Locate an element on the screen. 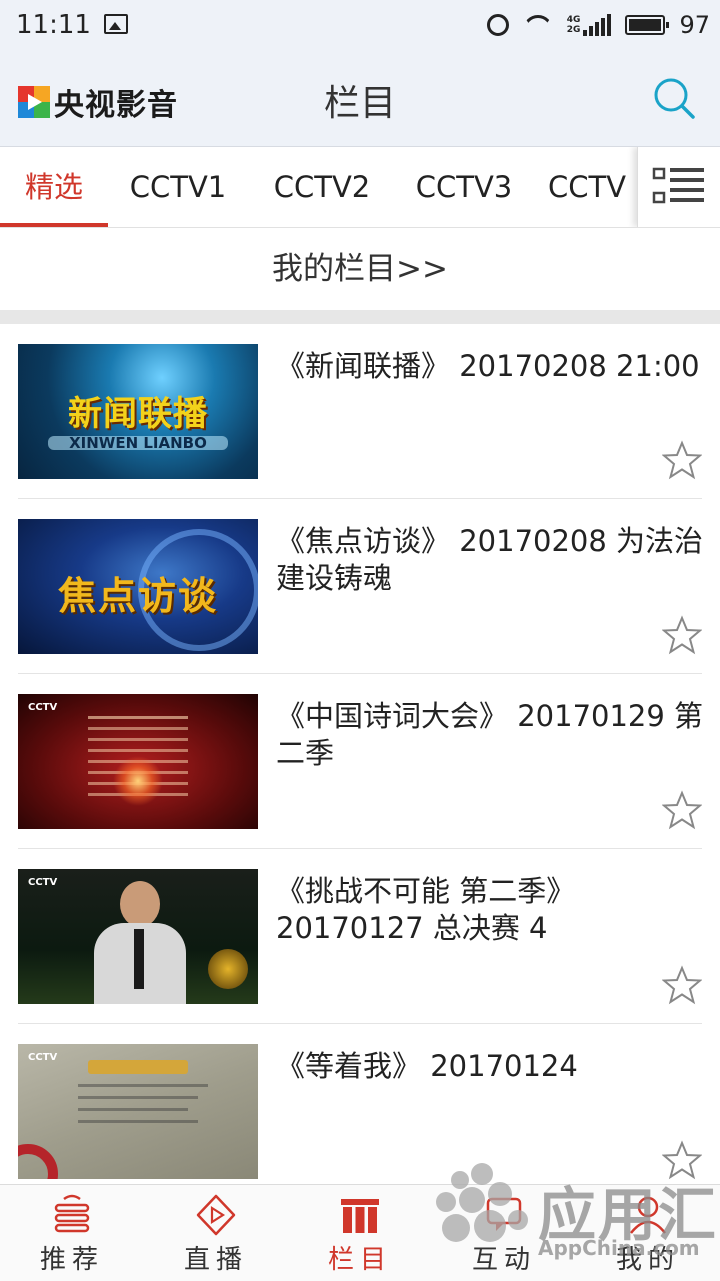 The height and width of the screenshot is (1281, 720). wifi-icon is located at coordinates (538, 25).